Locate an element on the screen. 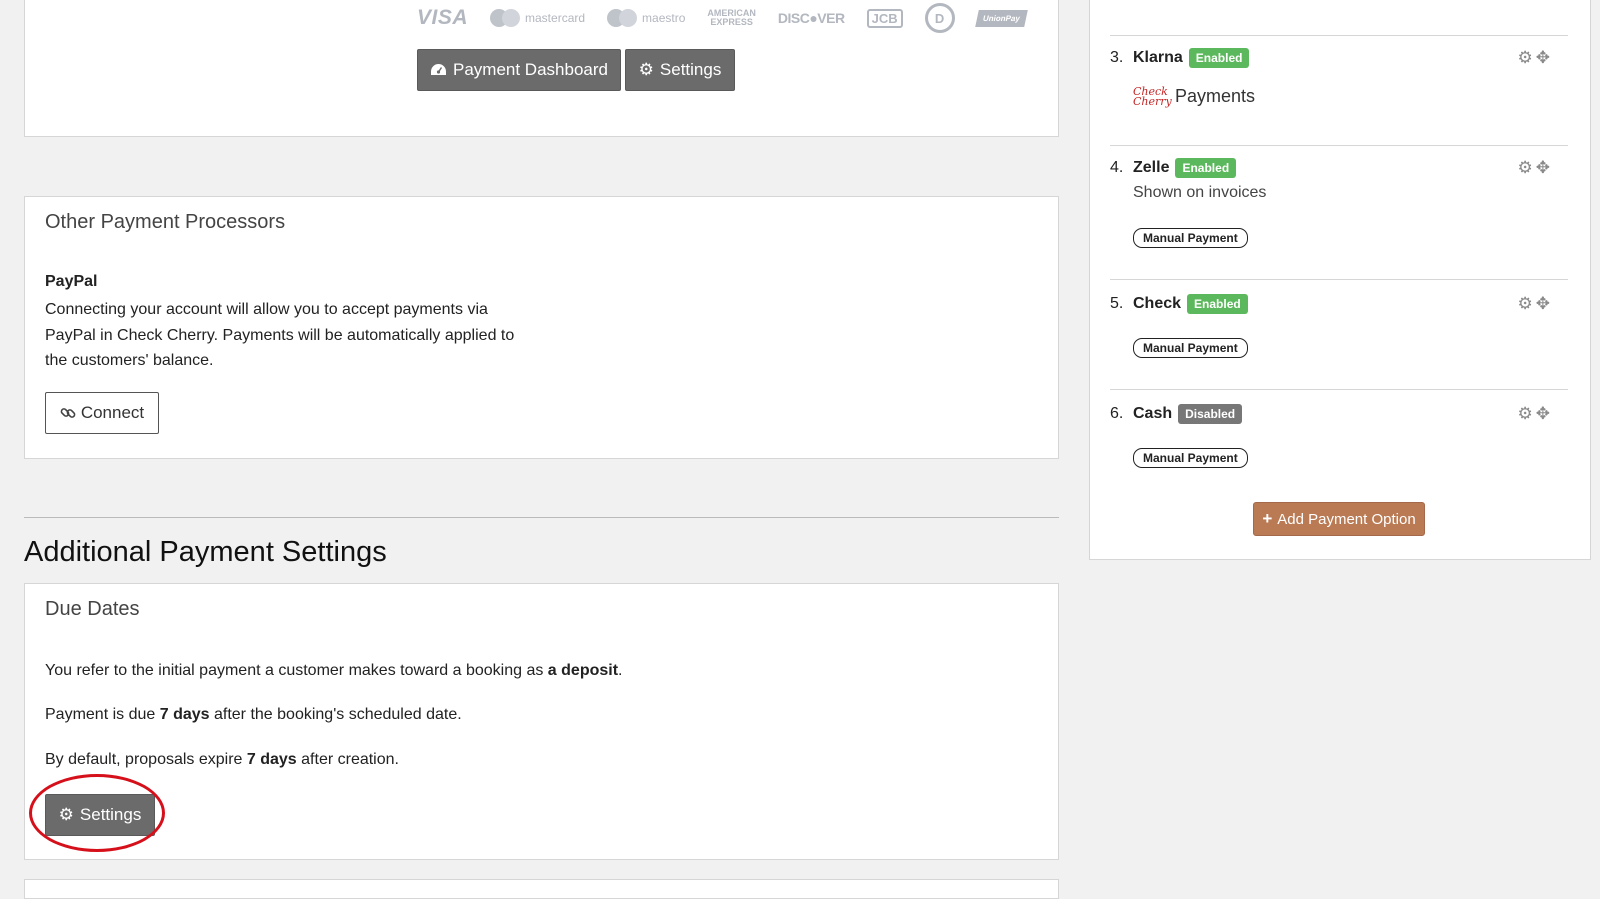  link-icon is located at coordinates (68, 413).